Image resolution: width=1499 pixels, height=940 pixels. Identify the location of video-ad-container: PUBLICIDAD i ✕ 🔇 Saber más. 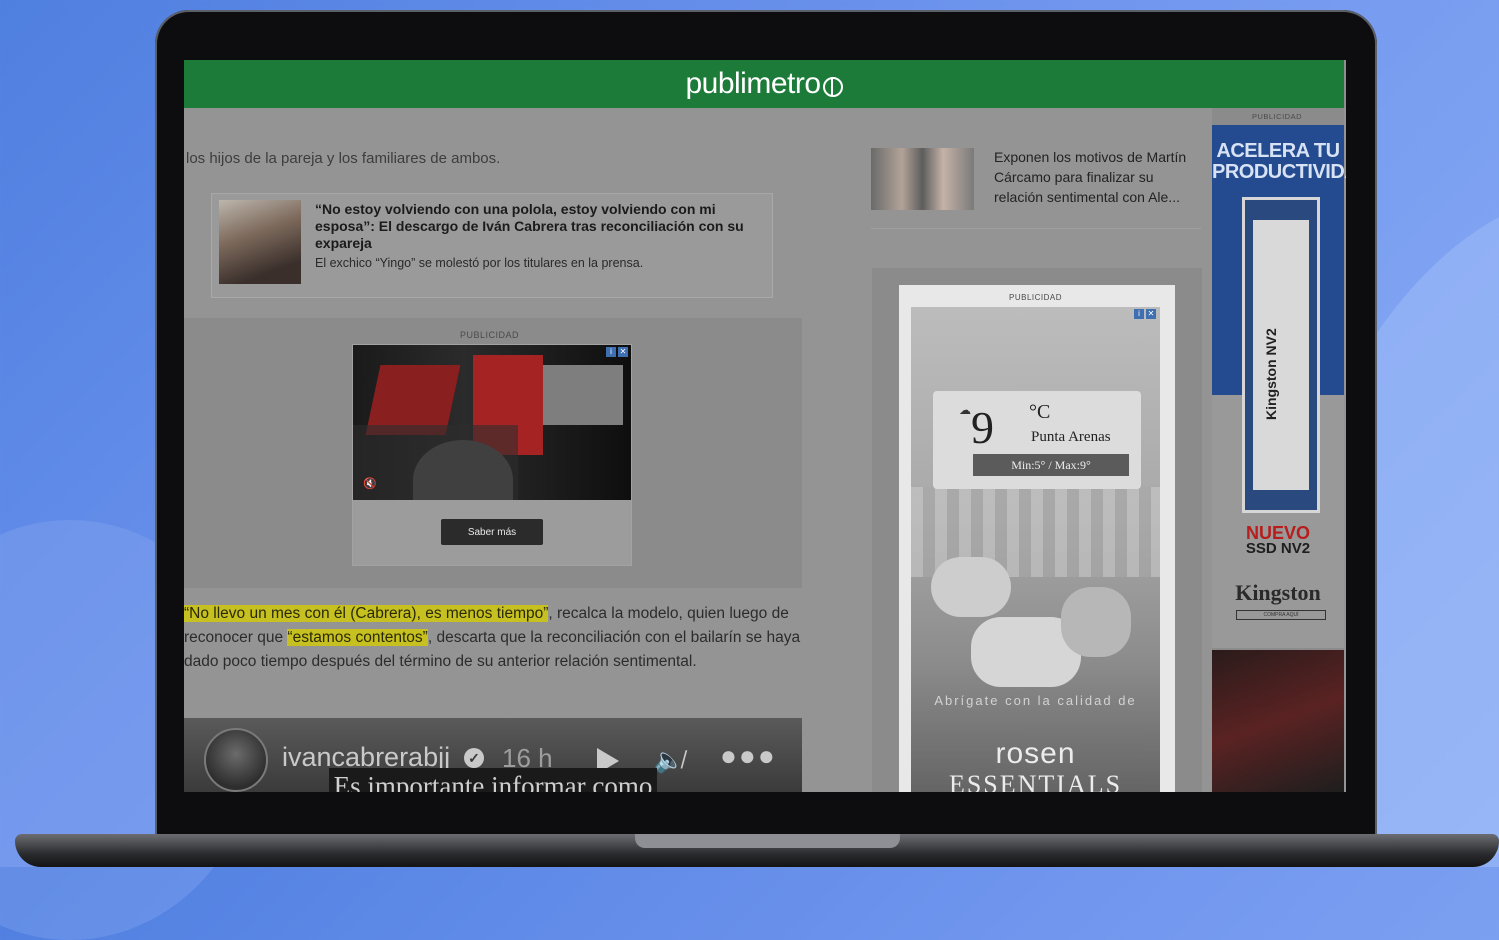
(493, 453).